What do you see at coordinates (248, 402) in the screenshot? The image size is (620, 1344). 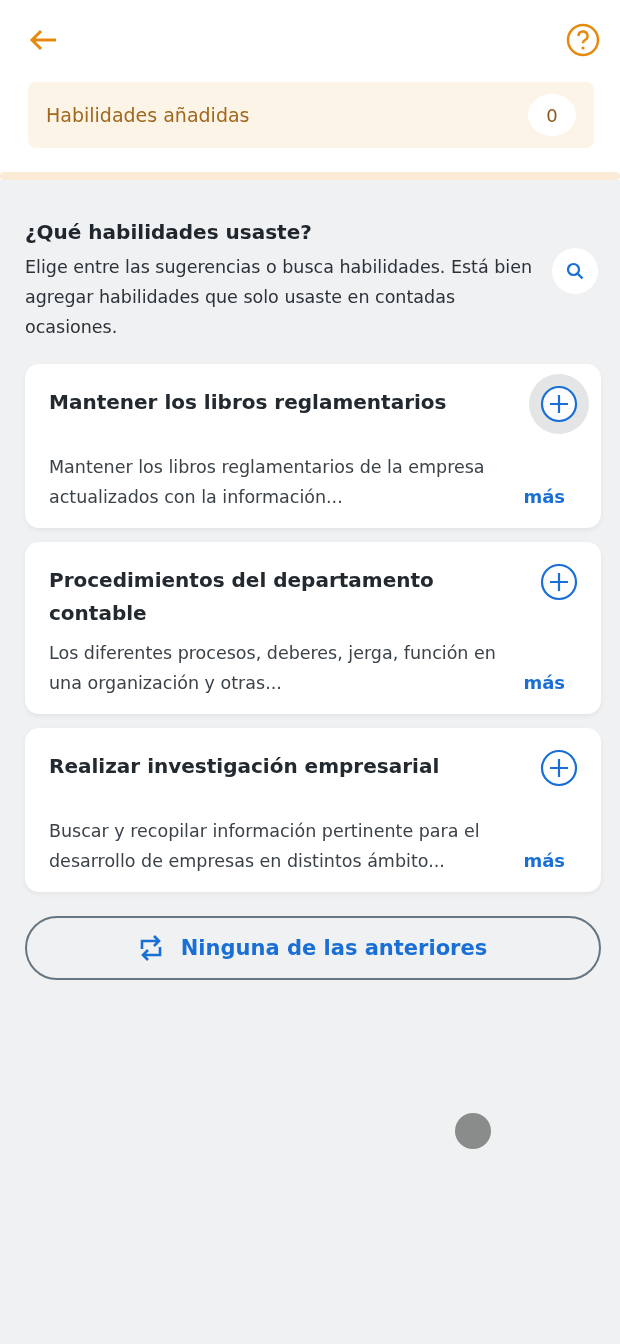 I see `skill-title: Mantener los libros reglamentarios` at bounding box center [248, 402].